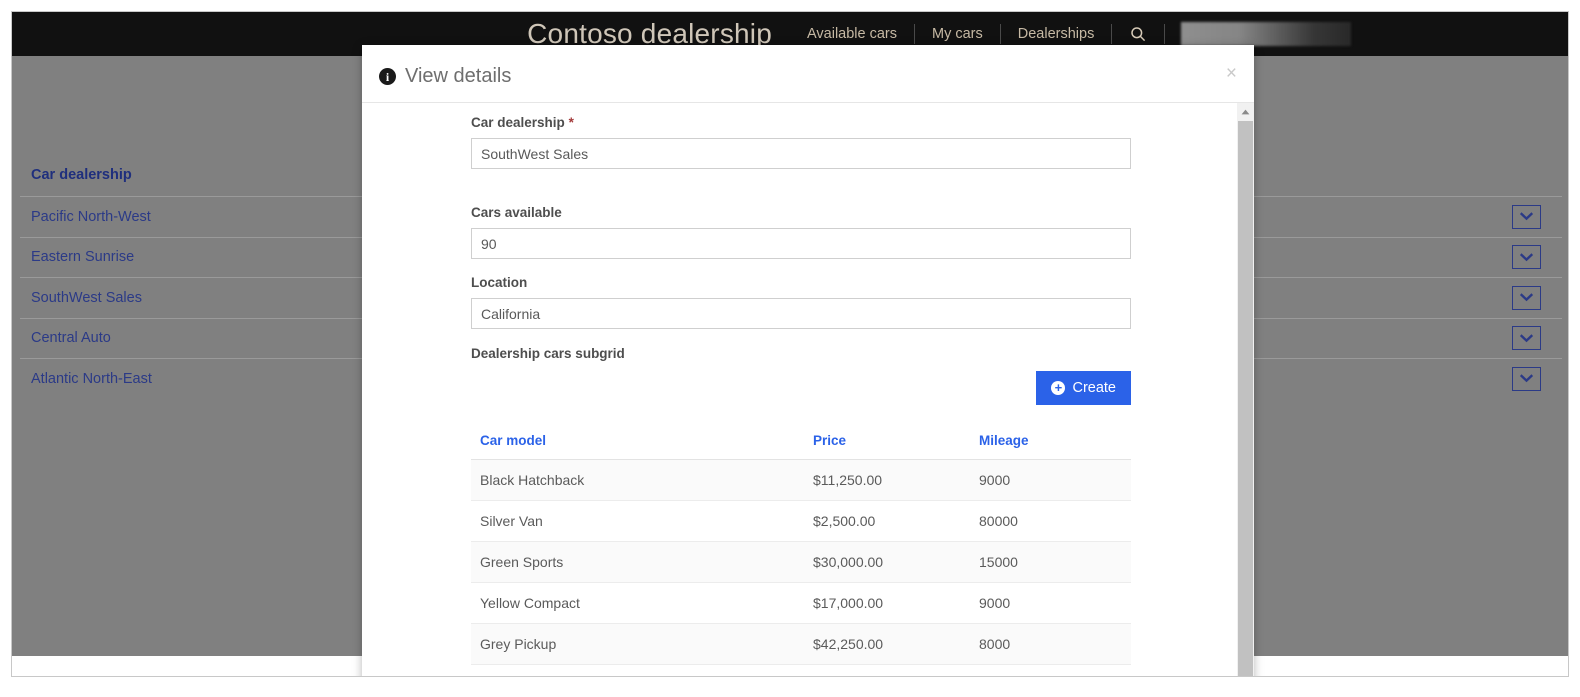 The width and height of the screenshot is (1580, 697). Describe the element at coordinates (1245, 398) in the screenshot. I see `scrollbar-thumb` at that location.